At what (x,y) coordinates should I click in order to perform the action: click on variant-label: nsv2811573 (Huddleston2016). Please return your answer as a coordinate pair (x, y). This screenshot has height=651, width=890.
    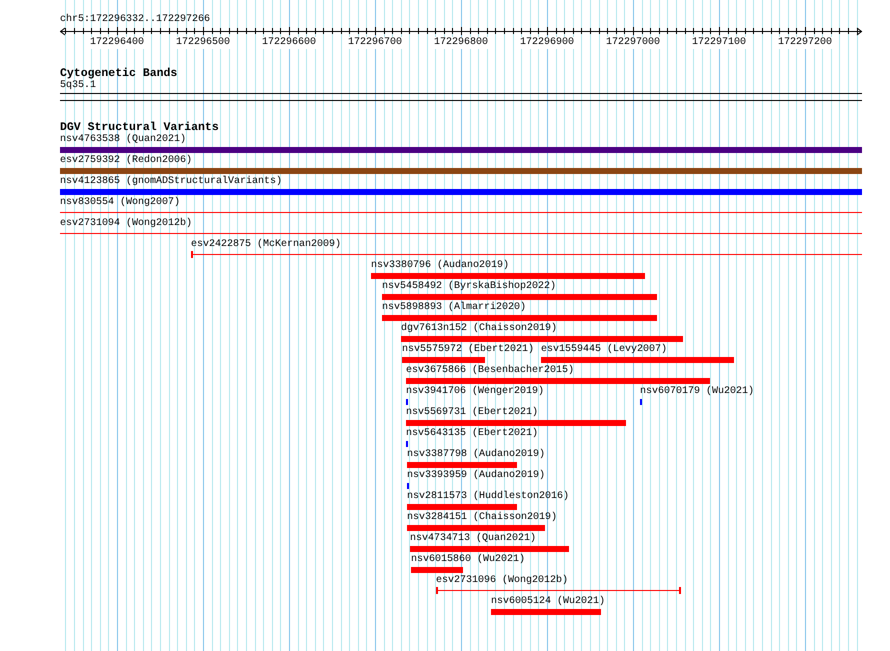
    Looking at the image, I should click on (488, 497).